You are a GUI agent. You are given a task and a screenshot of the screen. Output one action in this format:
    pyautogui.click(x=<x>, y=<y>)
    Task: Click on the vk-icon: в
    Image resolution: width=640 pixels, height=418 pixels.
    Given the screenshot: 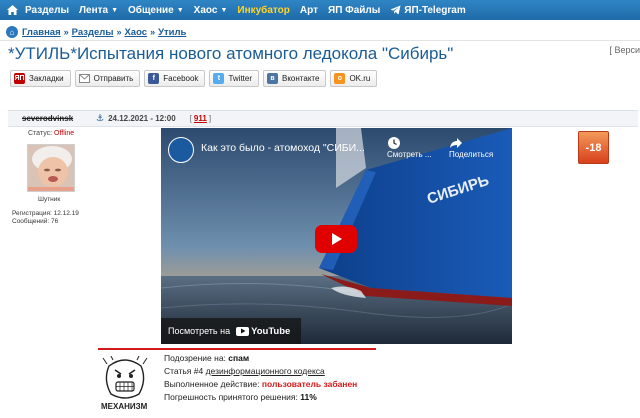 What is the action you would take?
    pyautogui.click(x=272, y=78)
    